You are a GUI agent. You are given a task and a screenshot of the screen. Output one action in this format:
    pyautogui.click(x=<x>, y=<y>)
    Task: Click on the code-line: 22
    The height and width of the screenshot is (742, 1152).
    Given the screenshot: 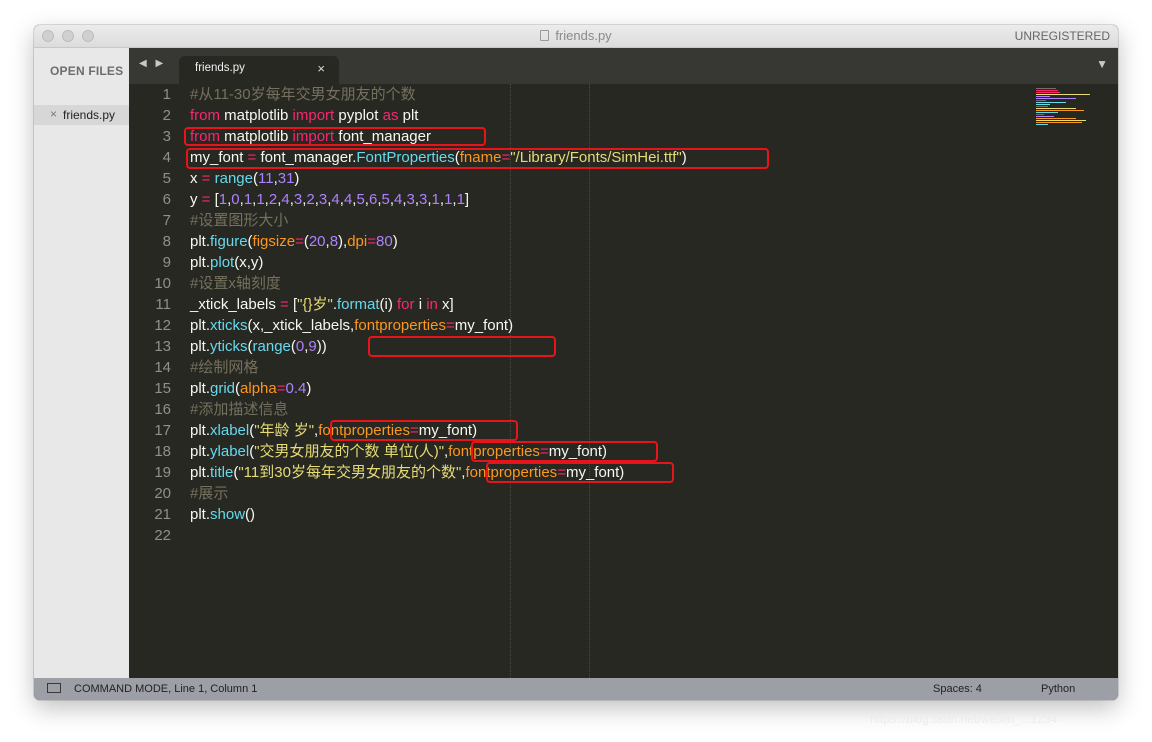 What is the action you would take?
    pyautogui.click(x=579, y=535)
    